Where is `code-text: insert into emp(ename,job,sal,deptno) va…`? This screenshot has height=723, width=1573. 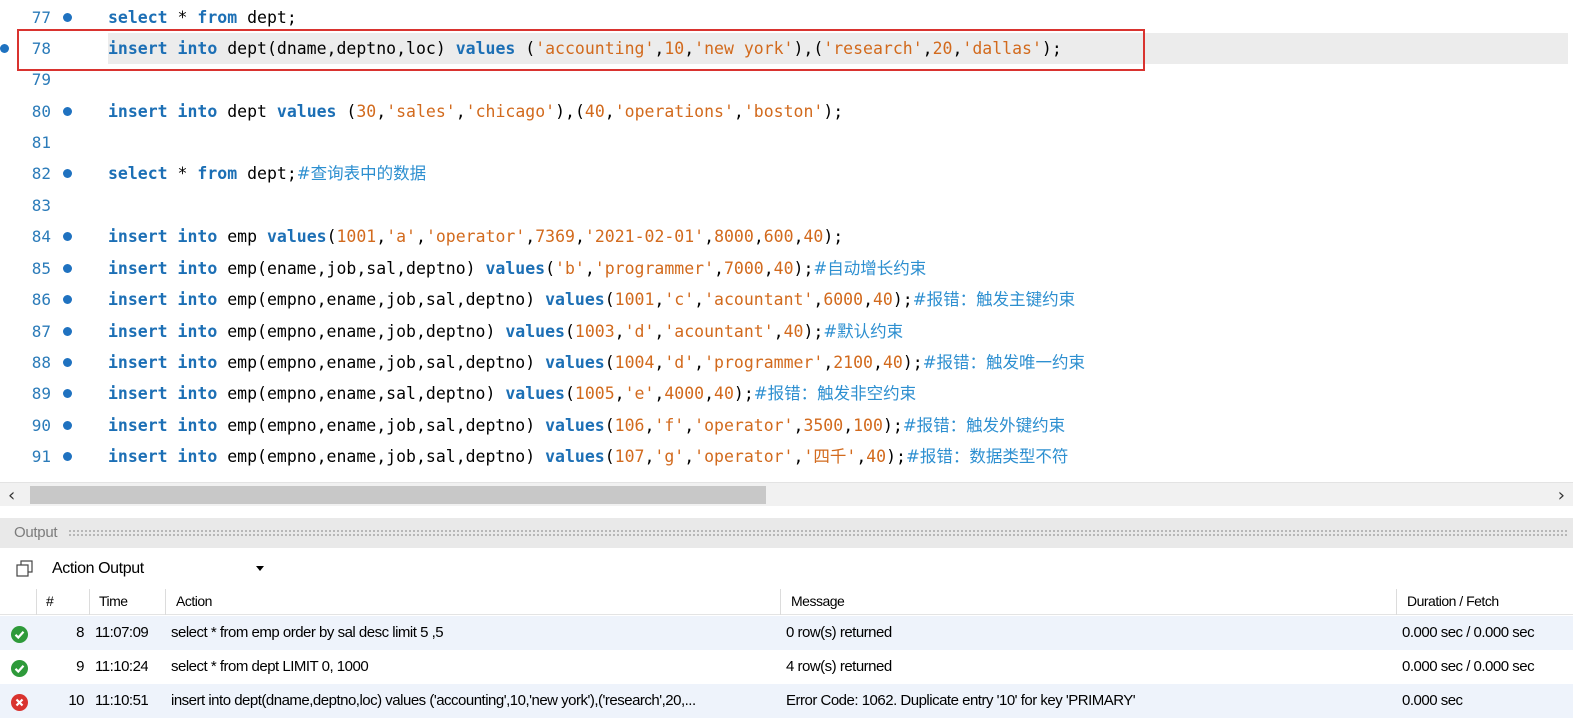 code-text: insert into emp(ename,job,sal,deptno) va… is located at coordinates (517, 268).